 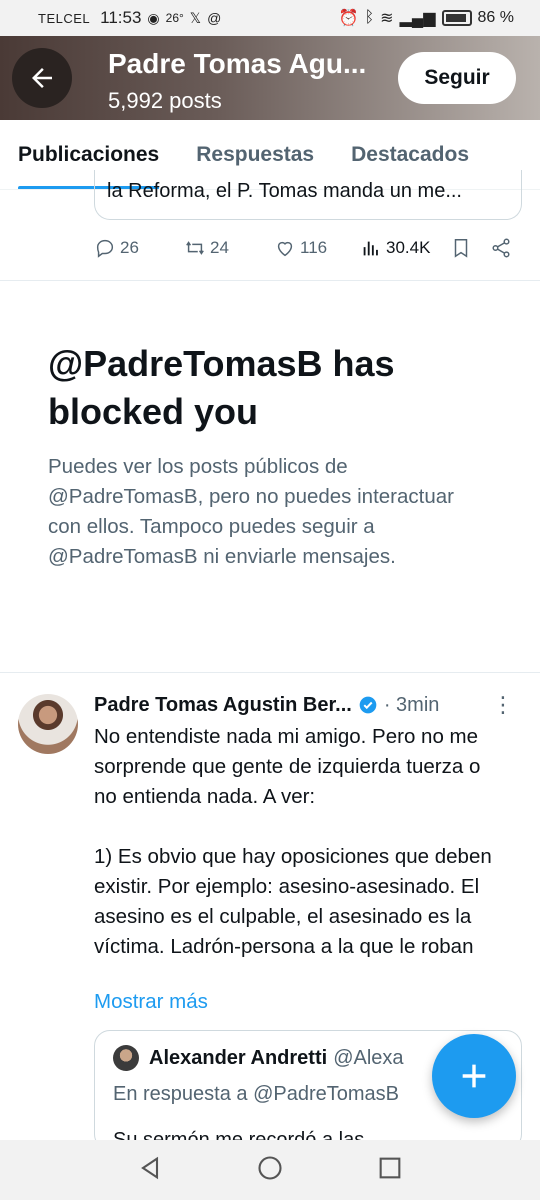 I want to click on share-icon, so click(x=501, y=248).